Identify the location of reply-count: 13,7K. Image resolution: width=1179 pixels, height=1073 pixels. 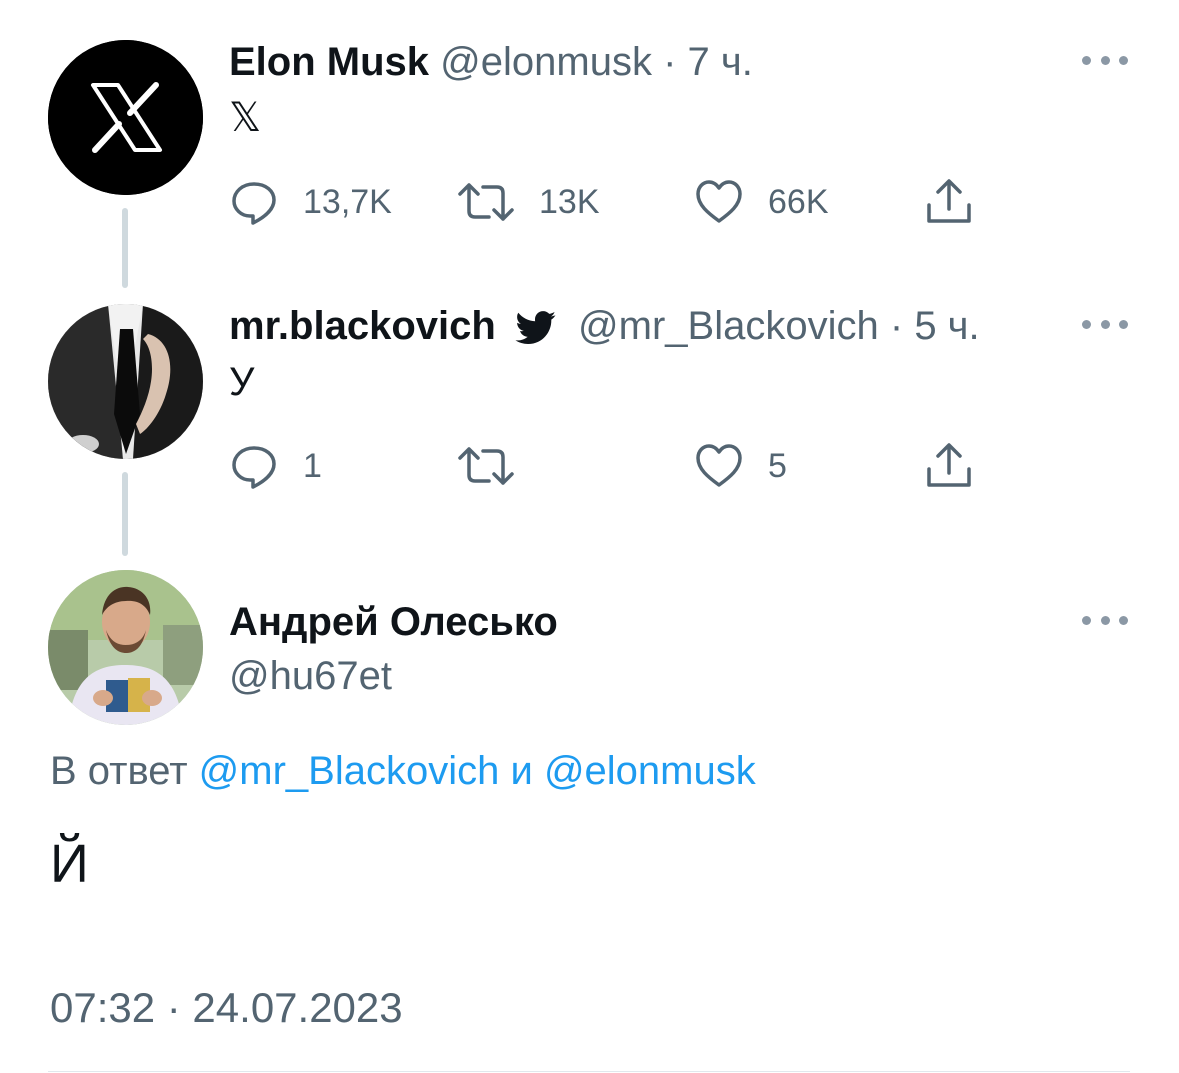
(347, 201).